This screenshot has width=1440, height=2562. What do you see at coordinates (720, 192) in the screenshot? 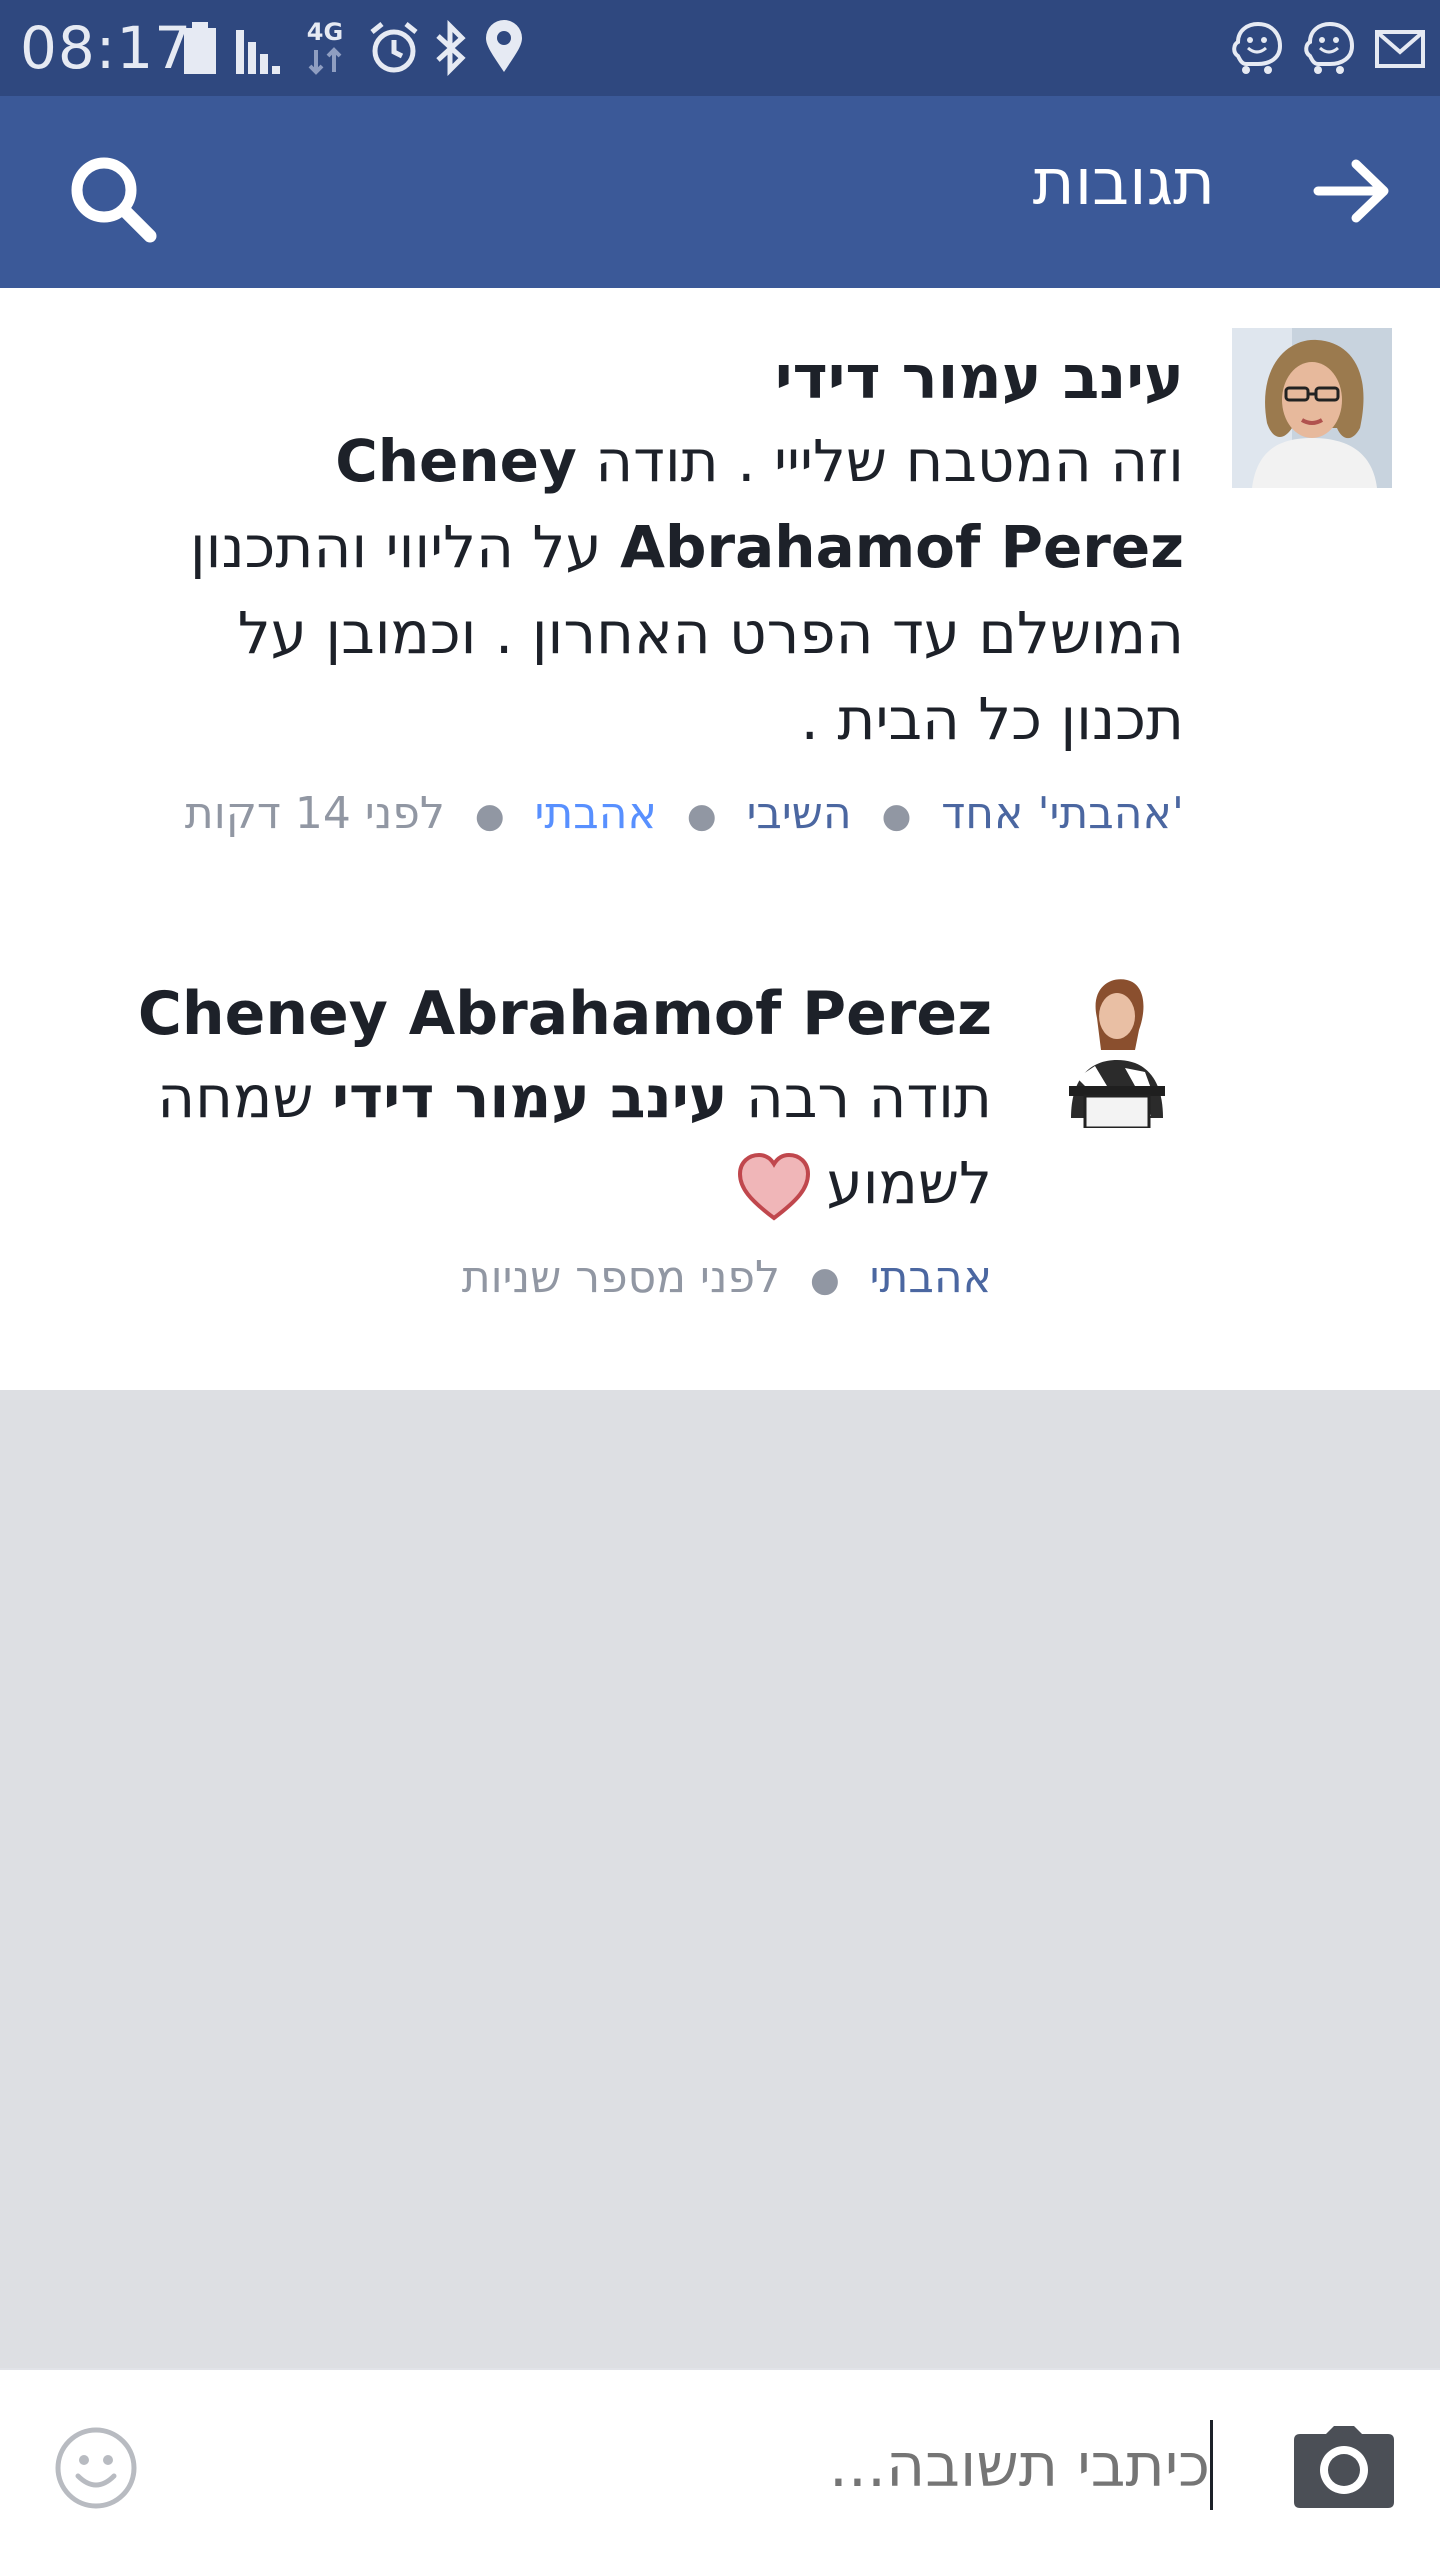
I see `app-bar: תגובות` at bounding box center [720, 192].